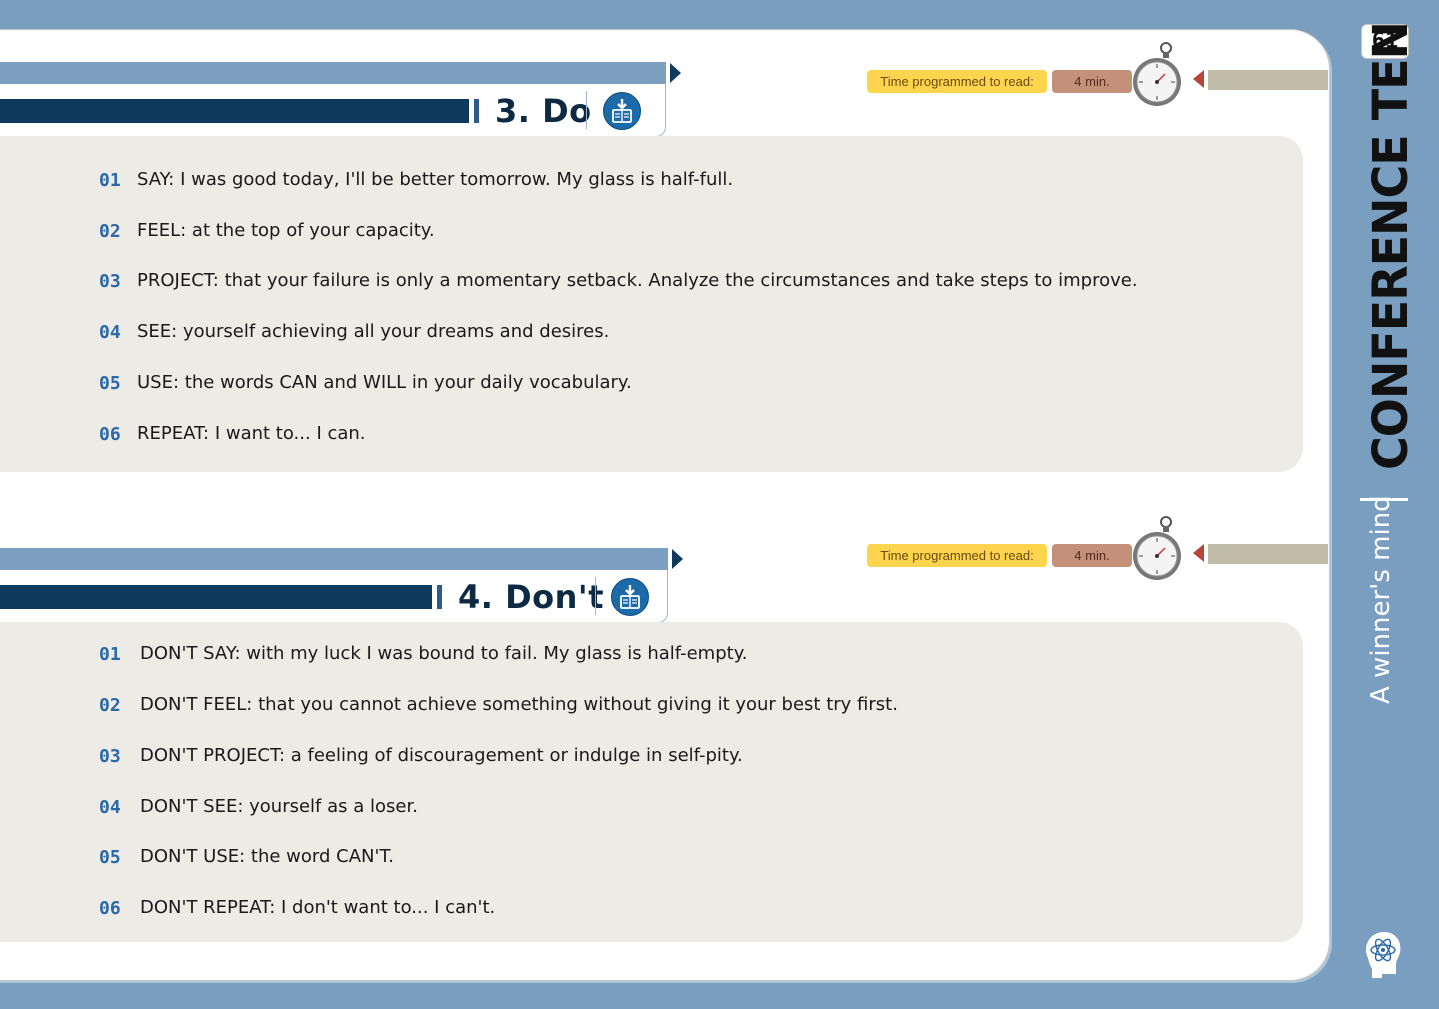 This screenshot has height=1009, width=1439. Describe the element at coordinates (1383, 955) in the screenshot. I see `head-atom-icon` at that location.